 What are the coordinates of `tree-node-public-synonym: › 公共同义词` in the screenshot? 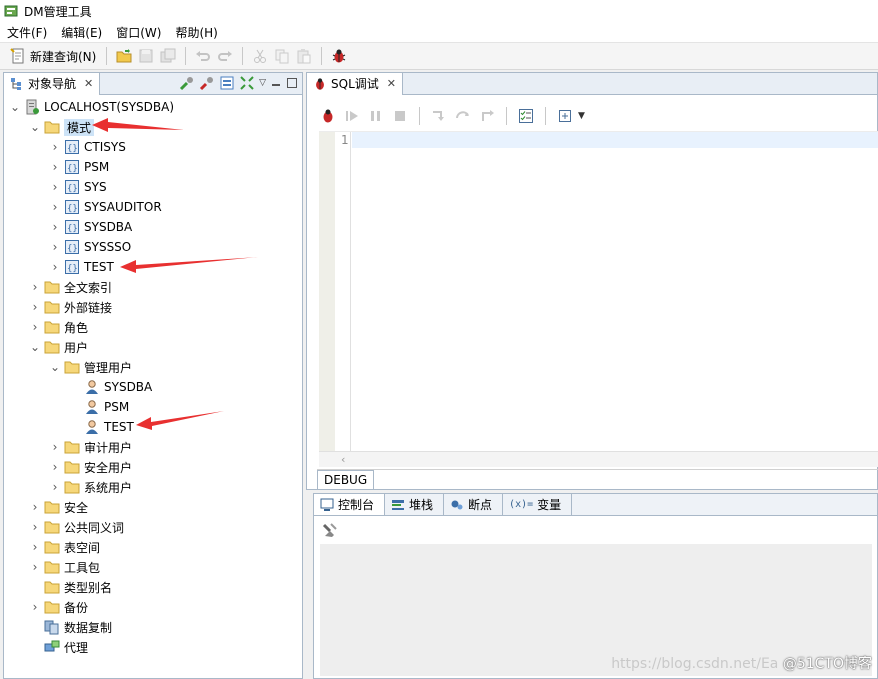 It's located at (76, 527).